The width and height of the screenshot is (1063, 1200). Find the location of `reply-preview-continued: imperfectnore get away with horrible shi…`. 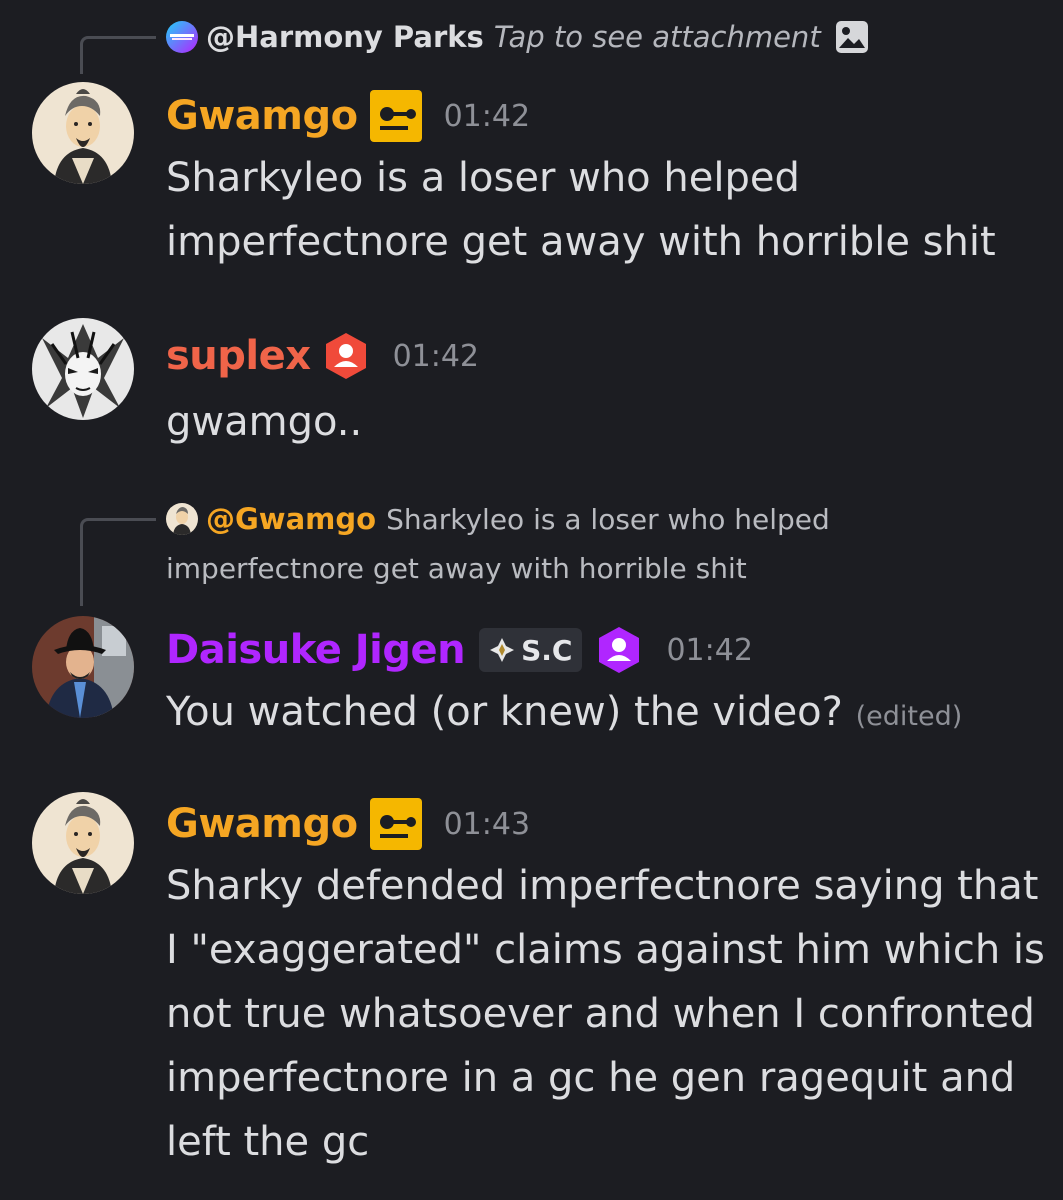

reply-preview-continued: imperfectnore get away with horrible shi… is located at coordinates (456, 568).